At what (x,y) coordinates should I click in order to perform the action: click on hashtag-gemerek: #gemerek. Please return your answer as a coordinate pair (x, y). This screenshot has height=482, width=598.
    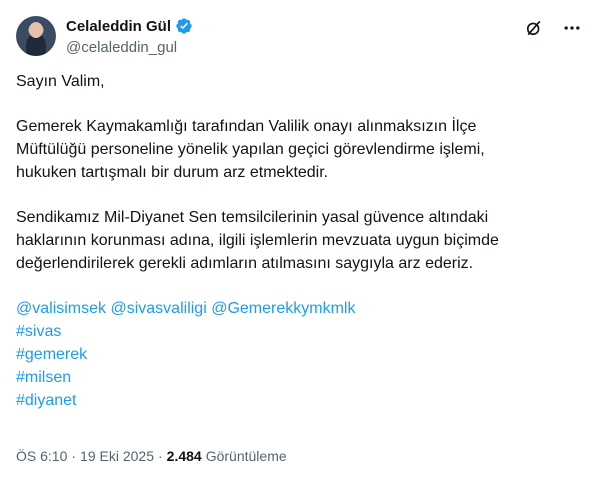
    Looking at the image, I should click on (296, 354).